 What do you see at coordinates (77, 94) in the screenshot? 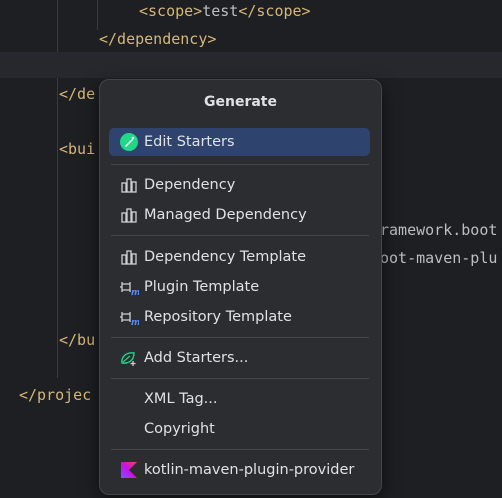
I see `code-line-dependencies-close: </de` at bounding box center [77, 94].